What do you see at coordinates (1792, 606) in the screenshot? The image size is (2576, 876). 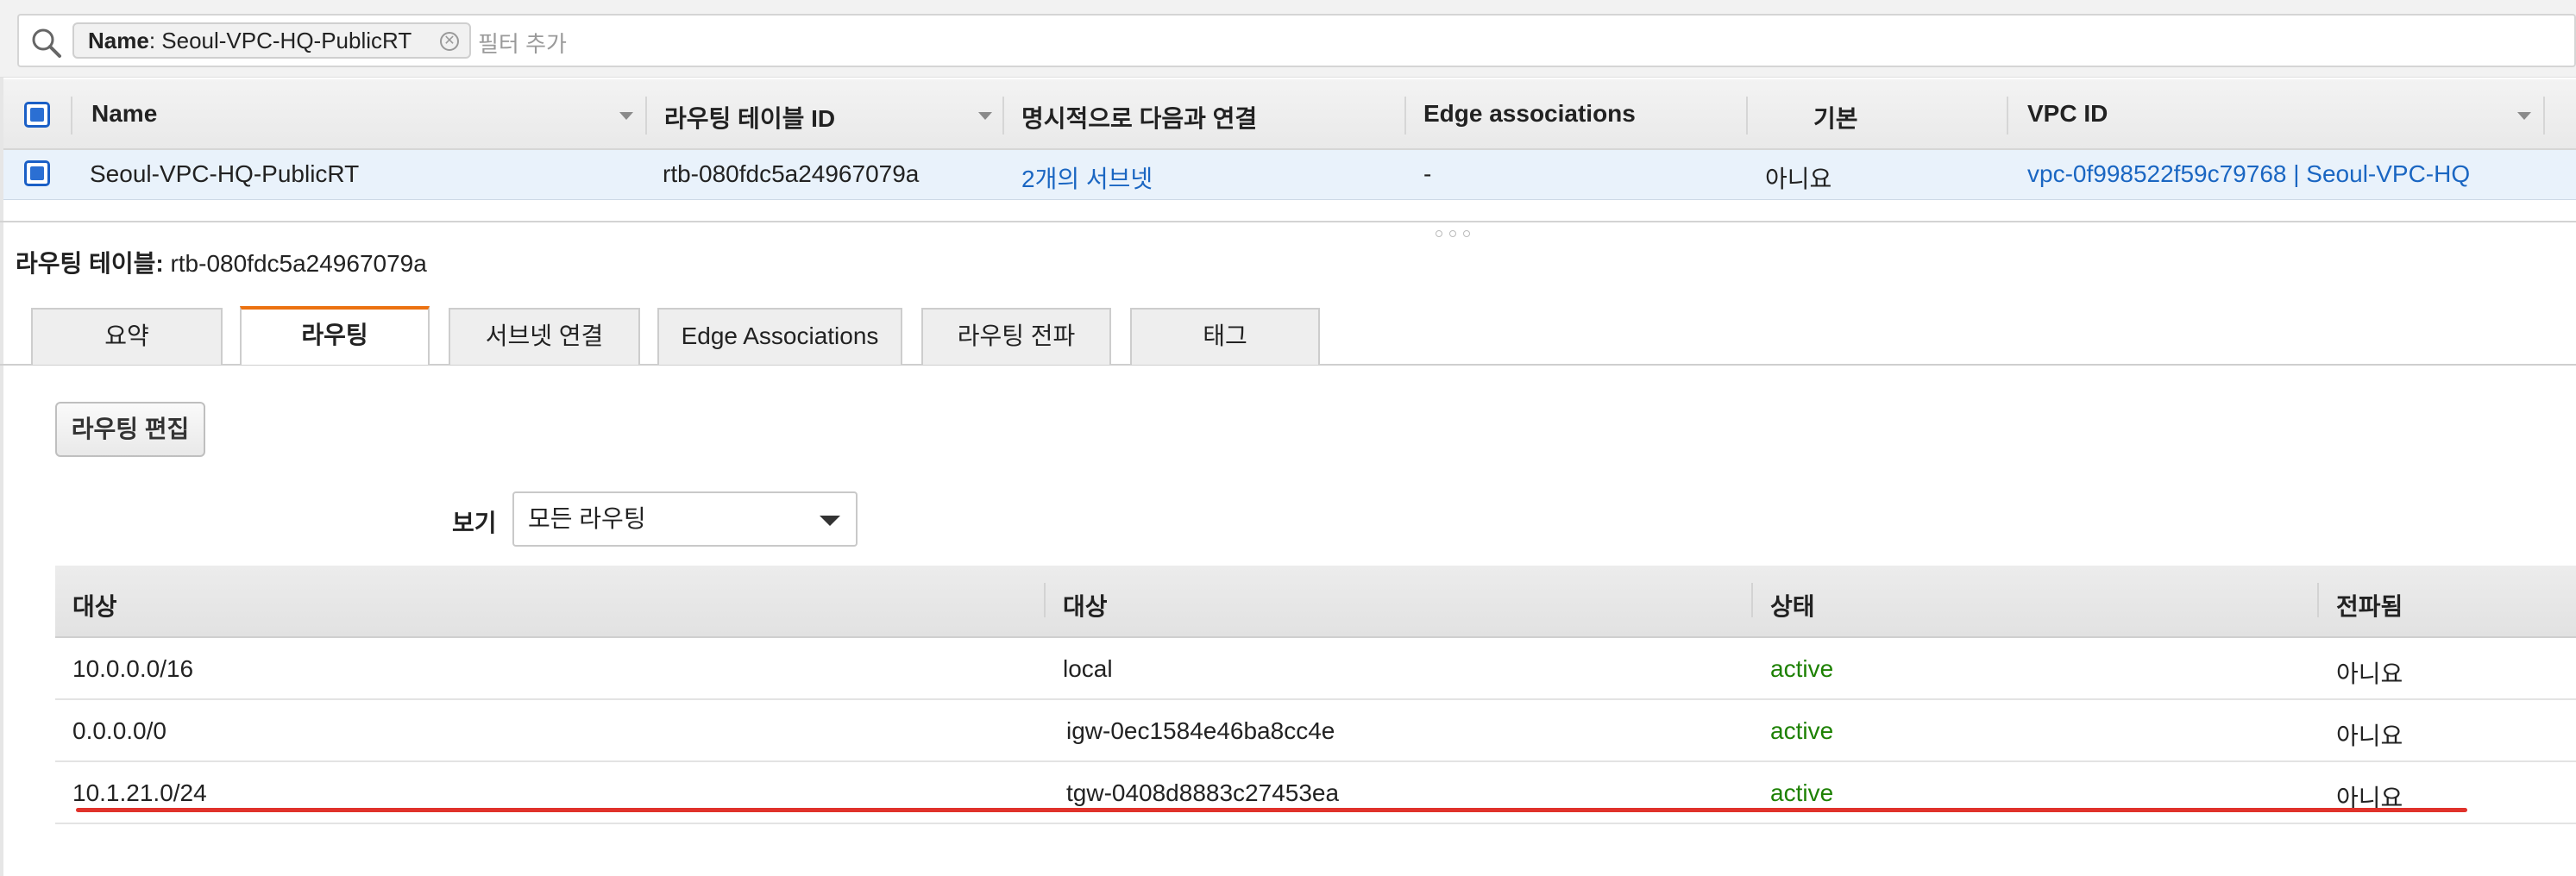 I see `column-status: 상태` at bounding box center [1792, 606].